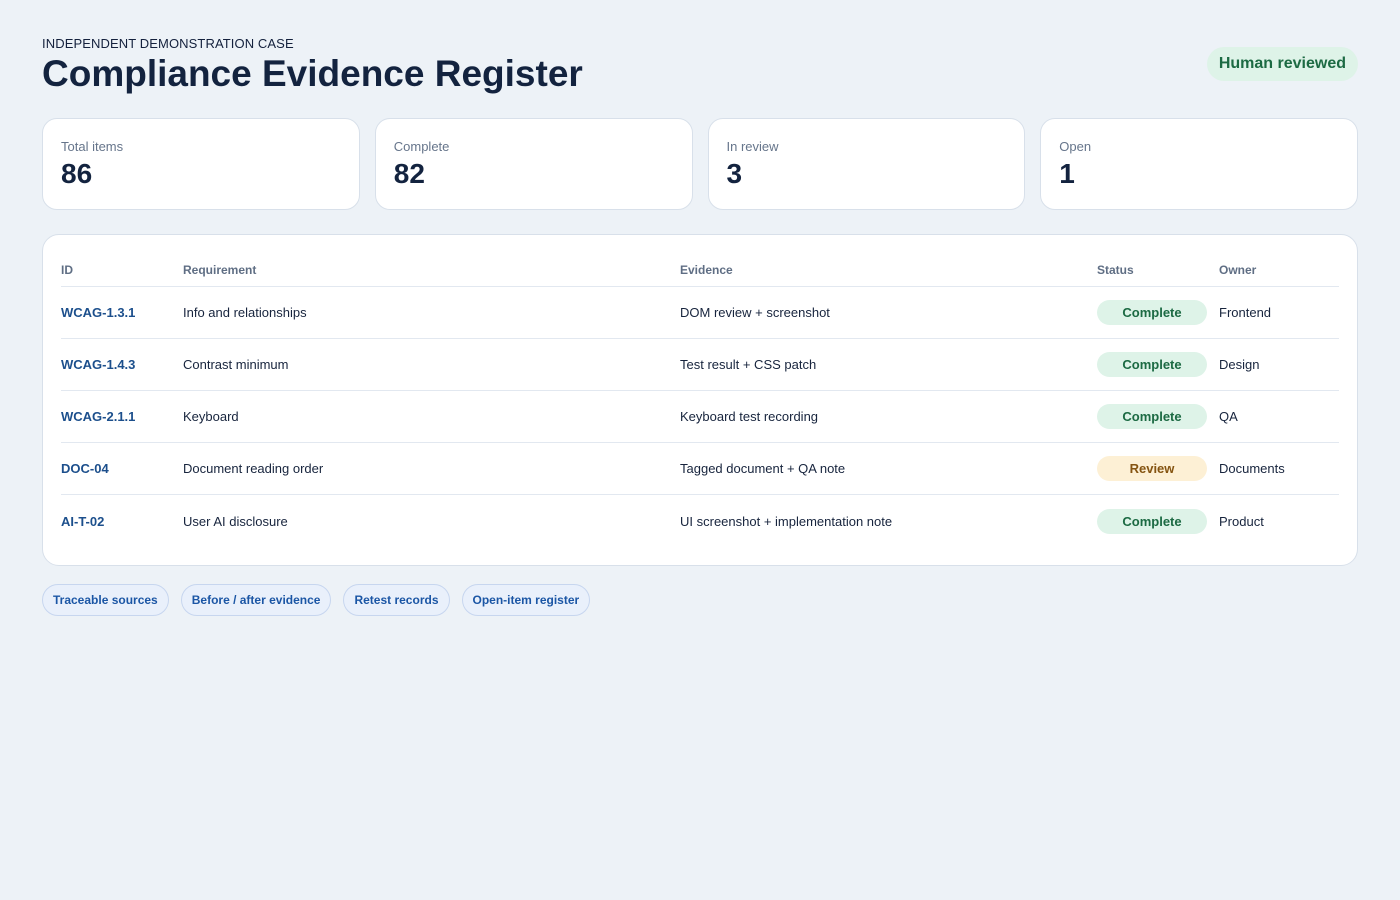 This screenshot has height=900, width=1400. Describe the element at coordinates (122, 312) in the screenshot. I see `requirement-id-link: WCAG-1.3.1` at that location.